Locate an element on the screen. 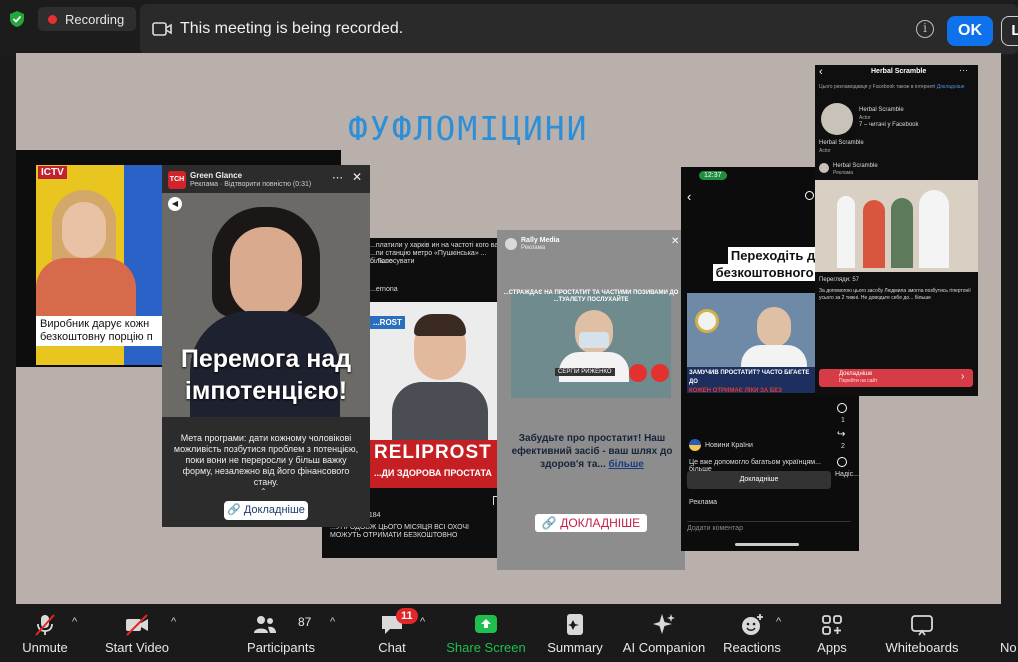 This screenshot has height=662, width=1018. rally-avatar is located at coordinates (511, 244).